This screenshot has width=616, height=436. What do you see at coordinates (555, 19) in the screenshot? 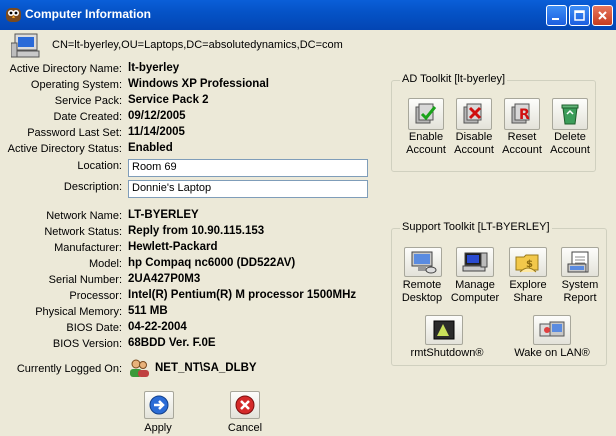
I see `minimize-icon` at bounding box center [555, 19].